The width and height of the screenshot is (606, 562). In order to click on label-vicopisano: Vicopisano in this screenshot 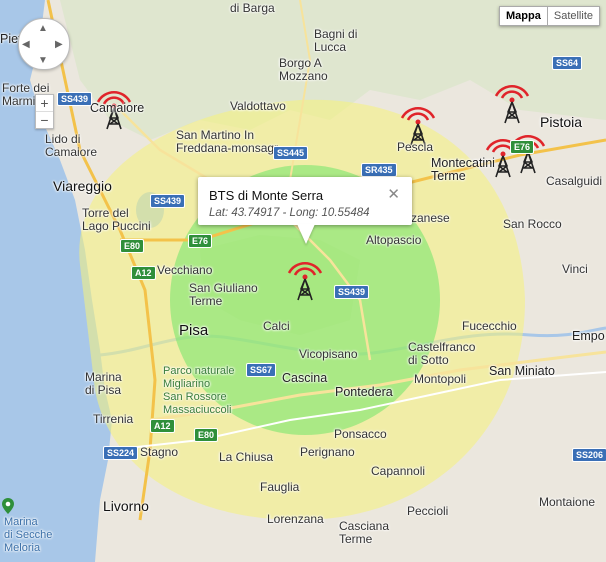, I will do `click(328, 354)`.